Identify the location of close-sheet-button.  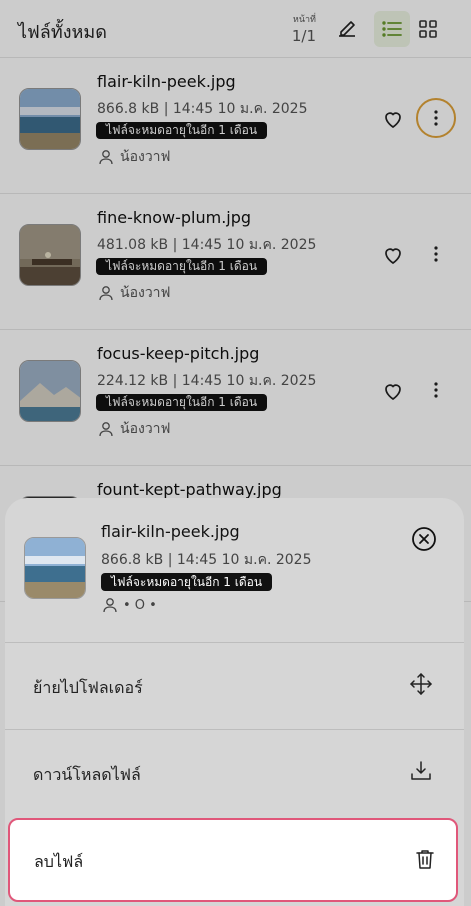
(424, 539).